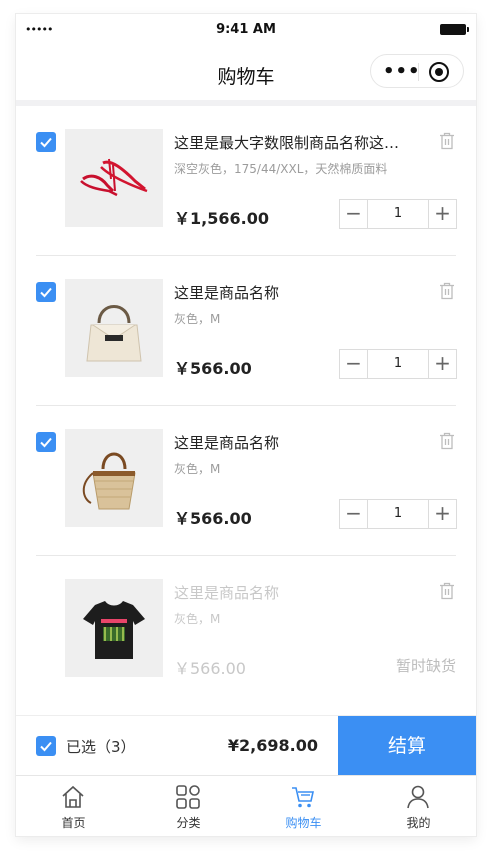 This screenshot has height=852, width=492. What do you see at coordinates (418, 823) in the screenshot?
I see `tab-label: 我的` at bounding box center [418, 823].